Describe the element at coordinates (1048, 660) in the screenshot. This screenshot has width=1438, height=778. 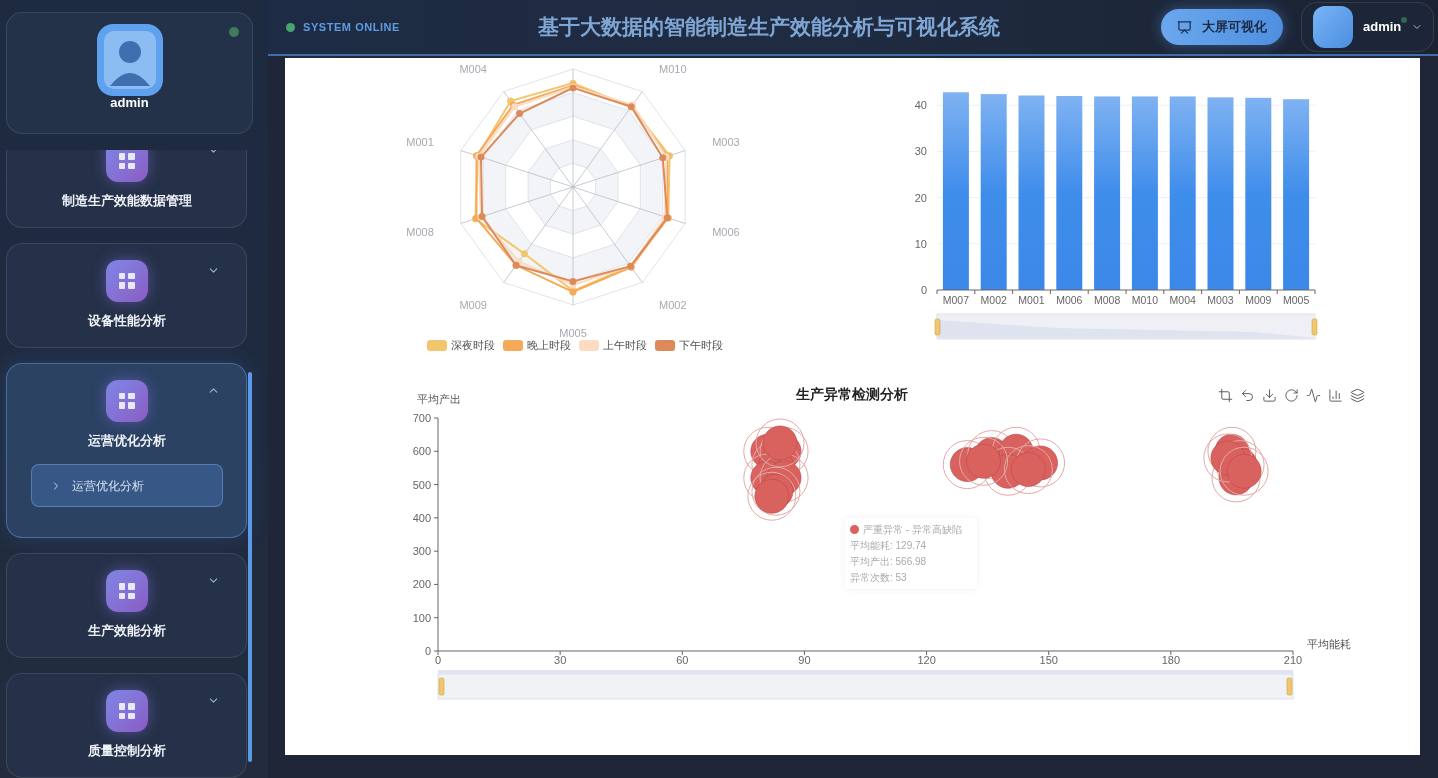
I see `axis-tick-label: 150` at that location.